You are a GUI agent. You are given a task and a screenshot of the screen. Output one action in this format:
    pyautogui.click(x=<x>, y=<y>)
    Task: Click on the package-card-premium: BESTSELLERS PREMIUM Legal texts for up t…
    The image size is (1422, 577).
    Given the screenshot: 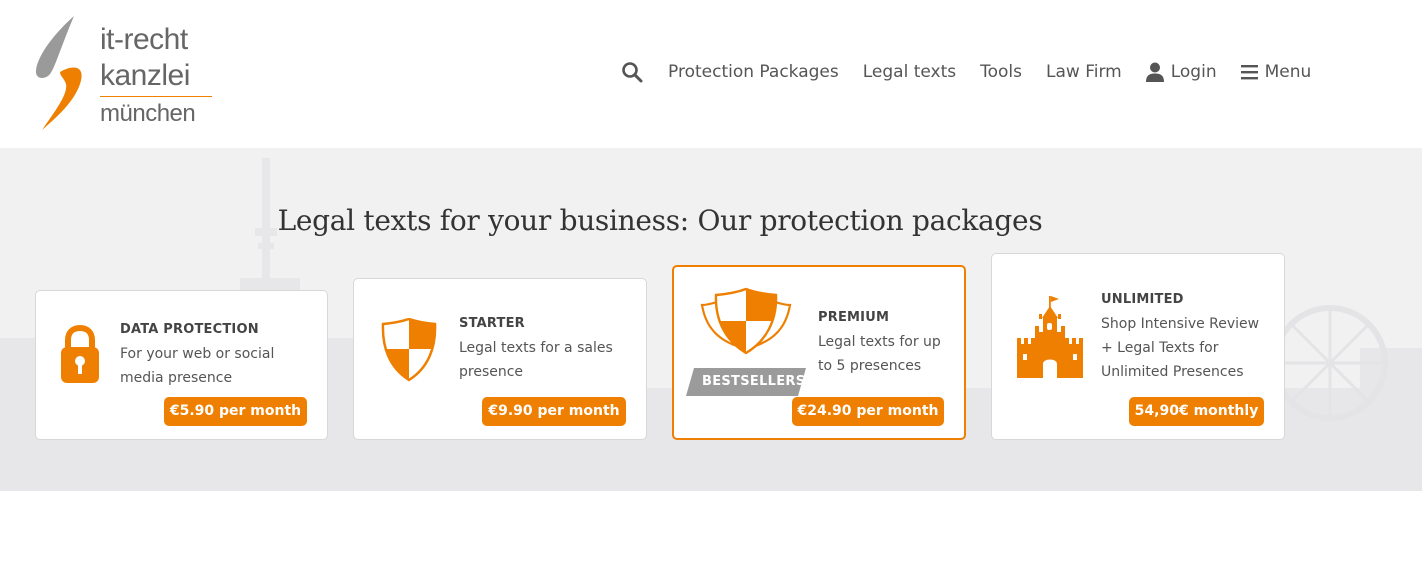 What is the action you would take?
    pyautogui.click(x=819, y=352)
    